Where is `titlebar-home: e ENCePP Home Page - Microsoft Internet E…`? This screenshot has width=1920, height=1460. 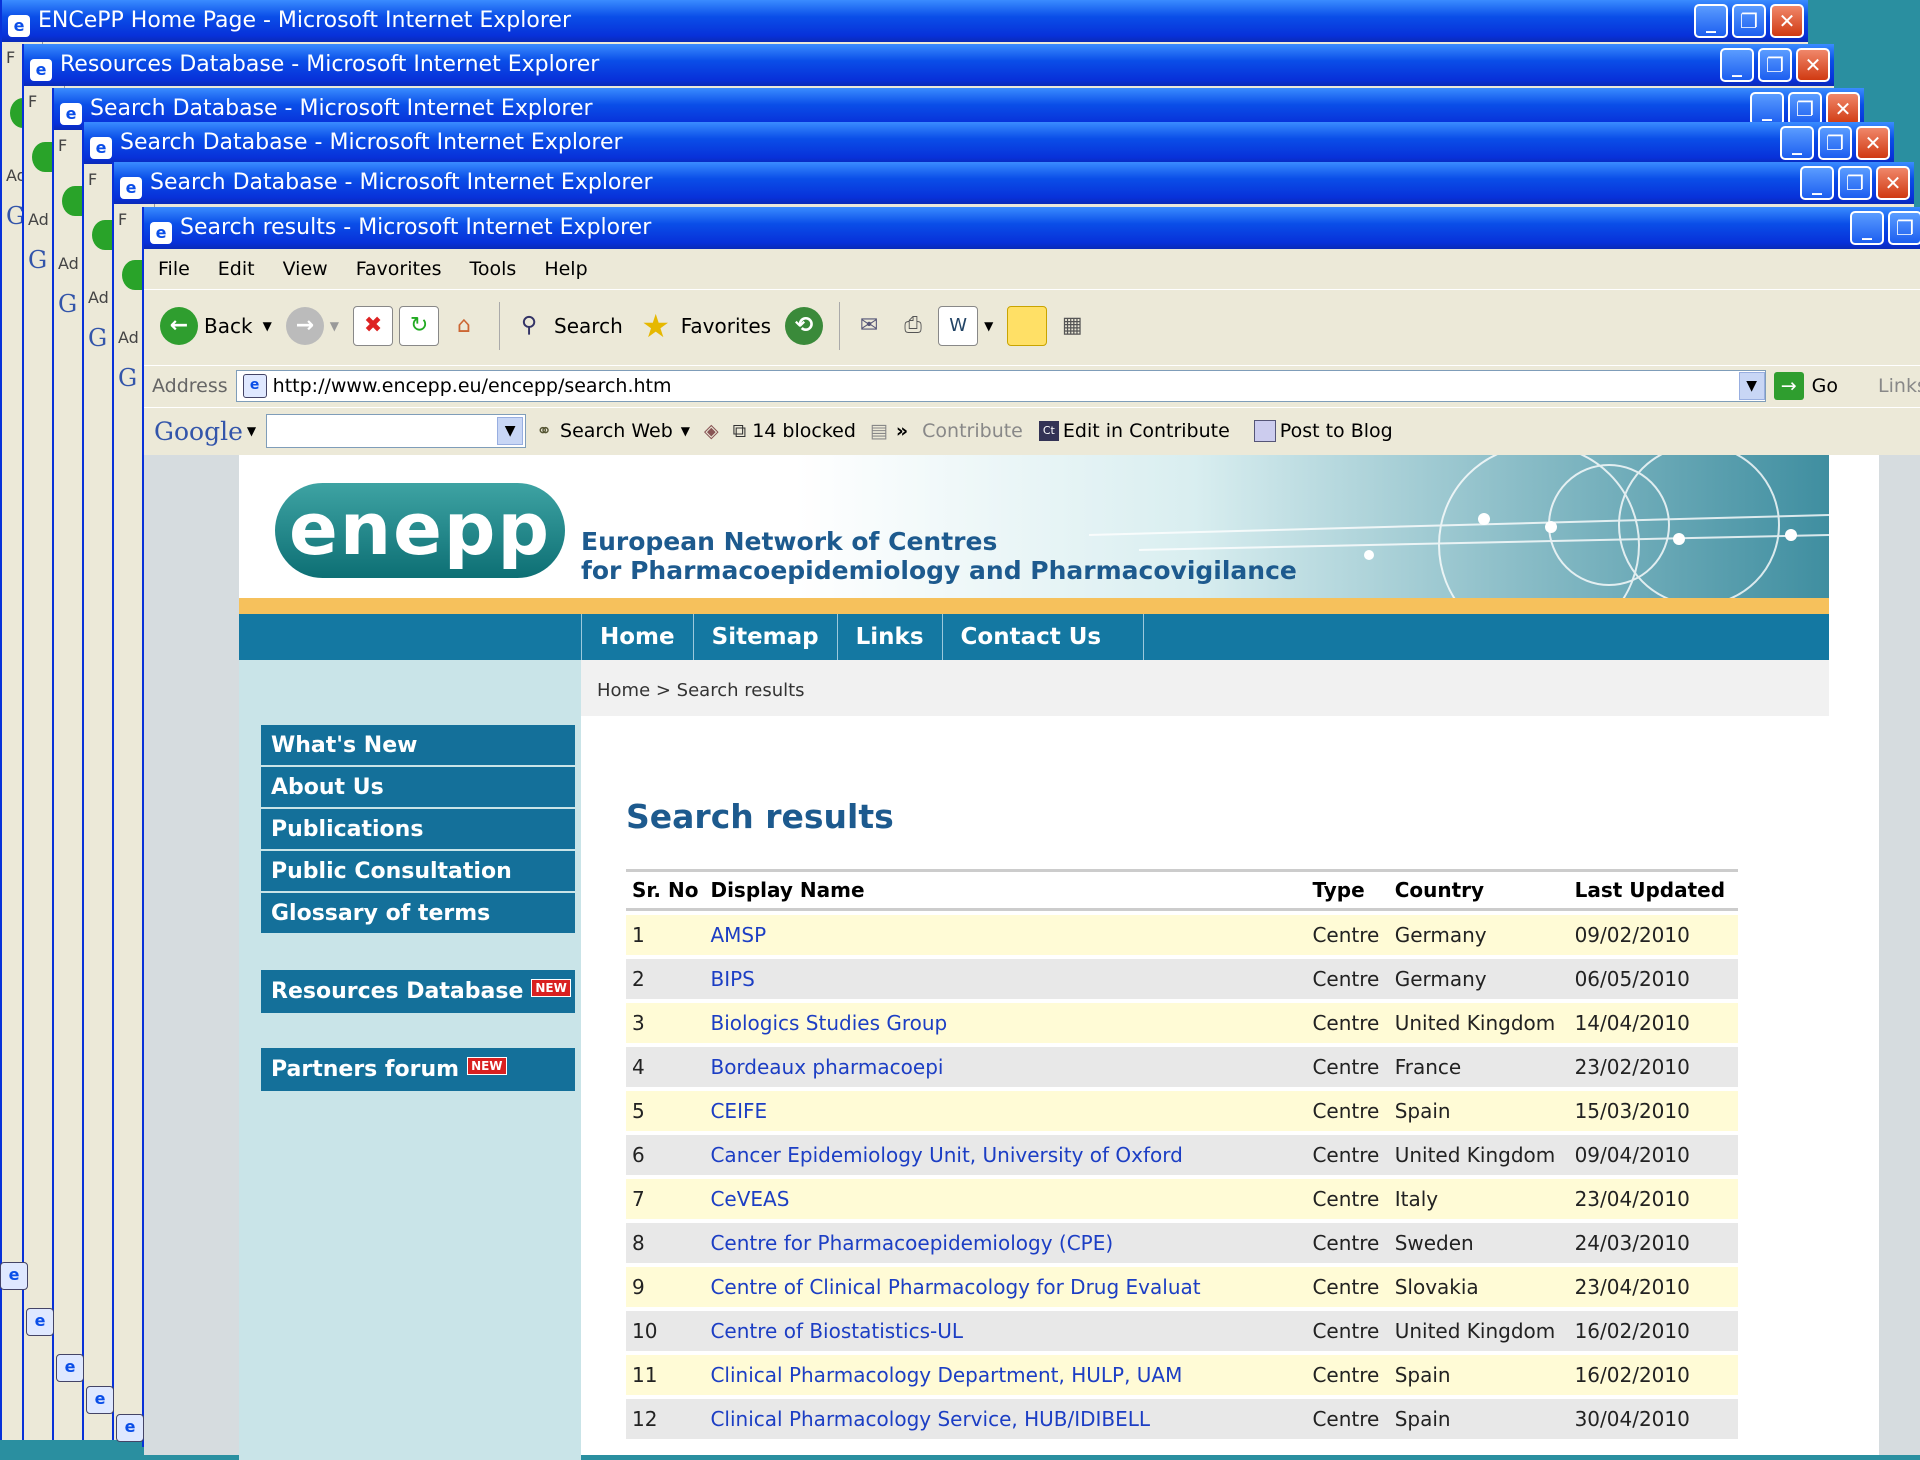 titlebar-home: e ENCePP Home Page - Microsoft Internet E… is located at coordinates (905, 21).